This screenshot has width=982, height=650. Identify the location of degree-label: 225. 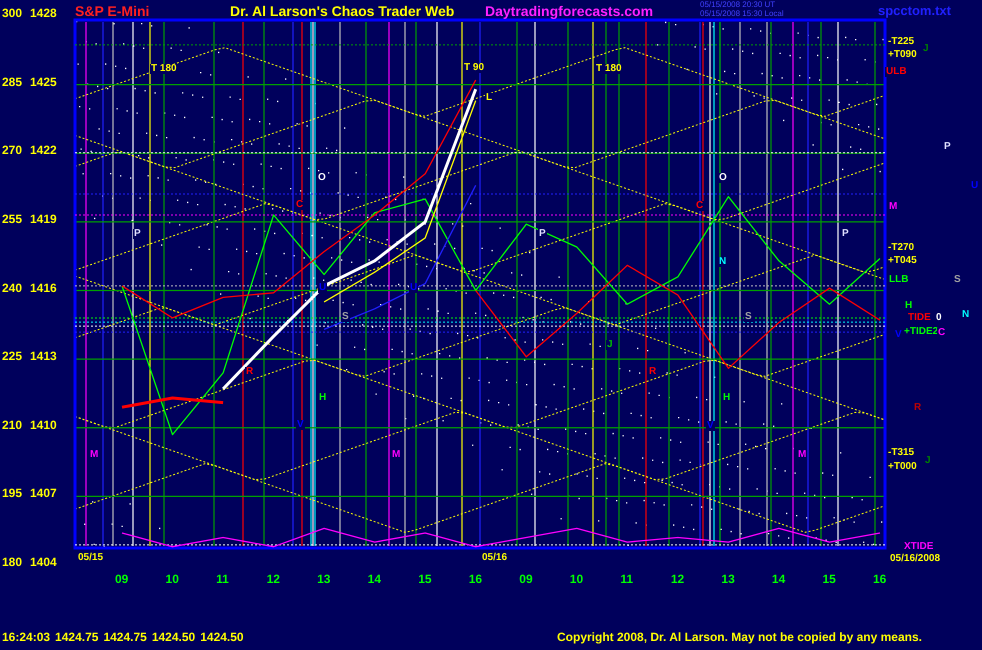
(12, 356).